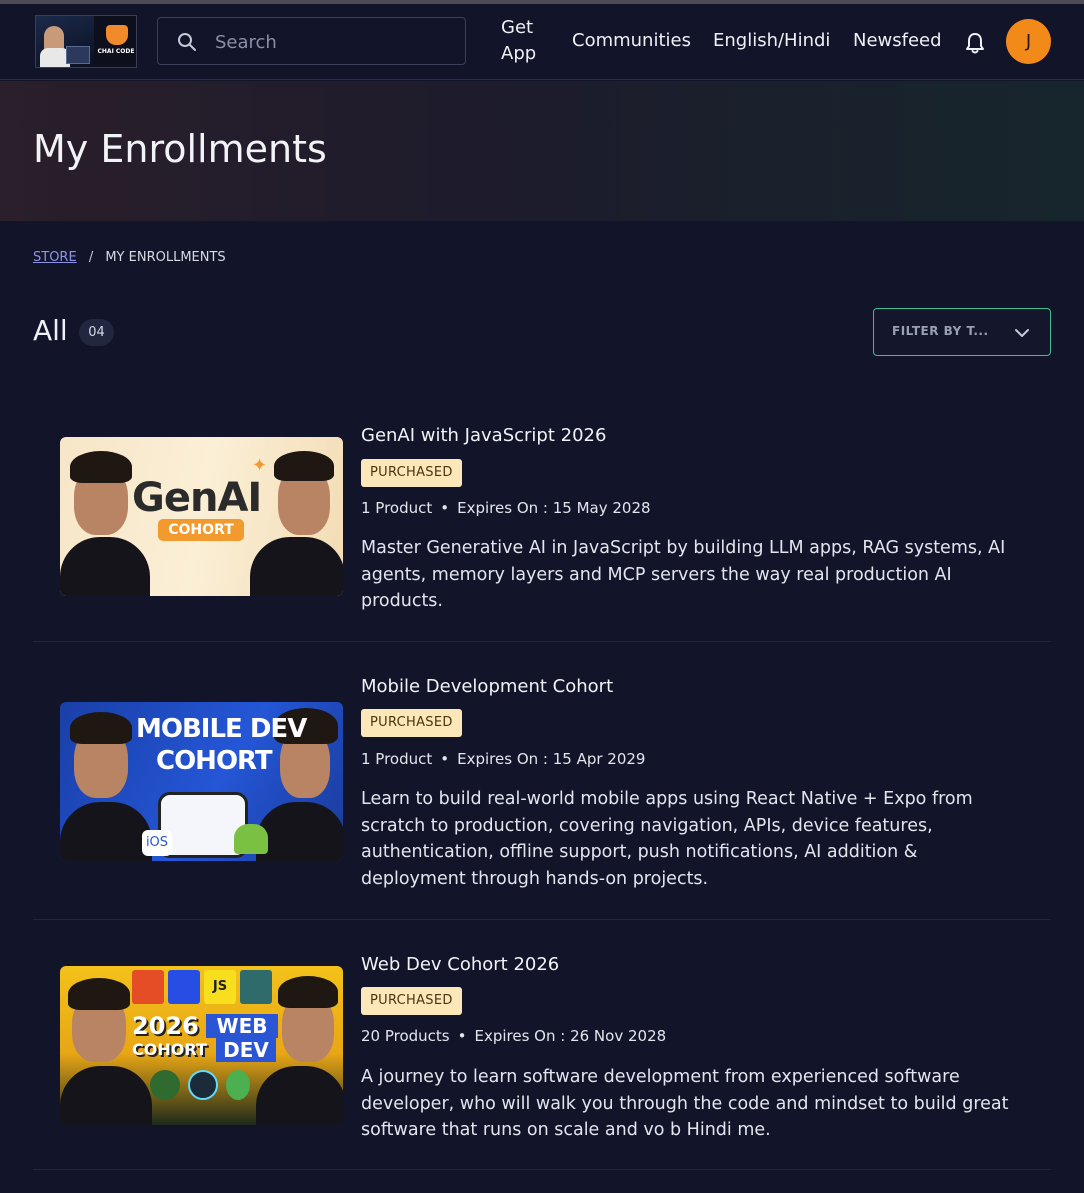 This screenshot has width=1084, height=1193. Describe the element at coordinates (897, 41) in the screenshot. I see `nav-newsfeed: Newsfeed` at that location.